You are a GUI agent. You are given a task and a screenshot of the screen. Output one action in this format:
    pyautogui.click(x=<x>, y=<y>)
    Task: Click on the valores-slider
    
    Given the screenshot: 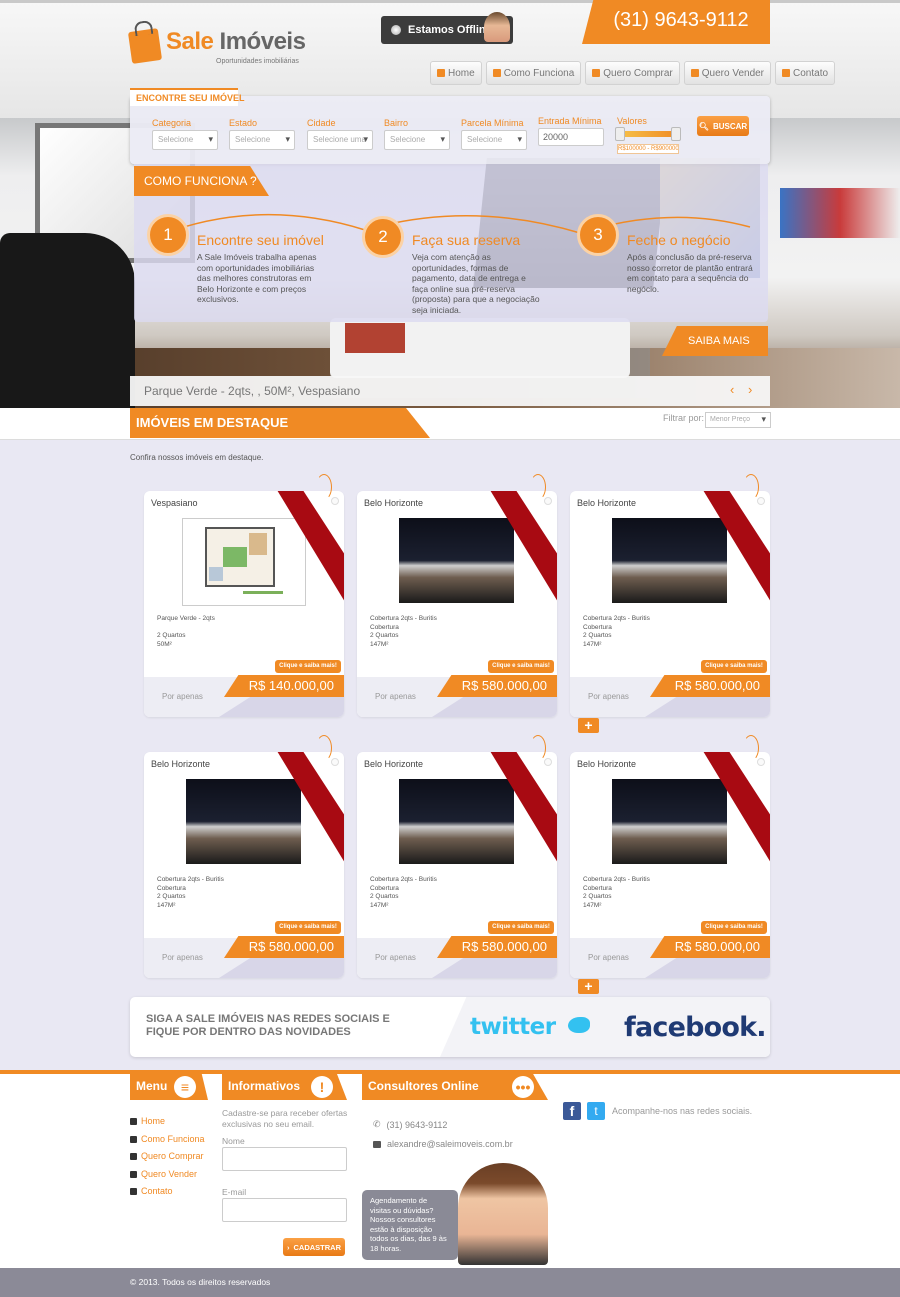 What is the action you would take?
    pyautogui.click(x=648, y=134)
    